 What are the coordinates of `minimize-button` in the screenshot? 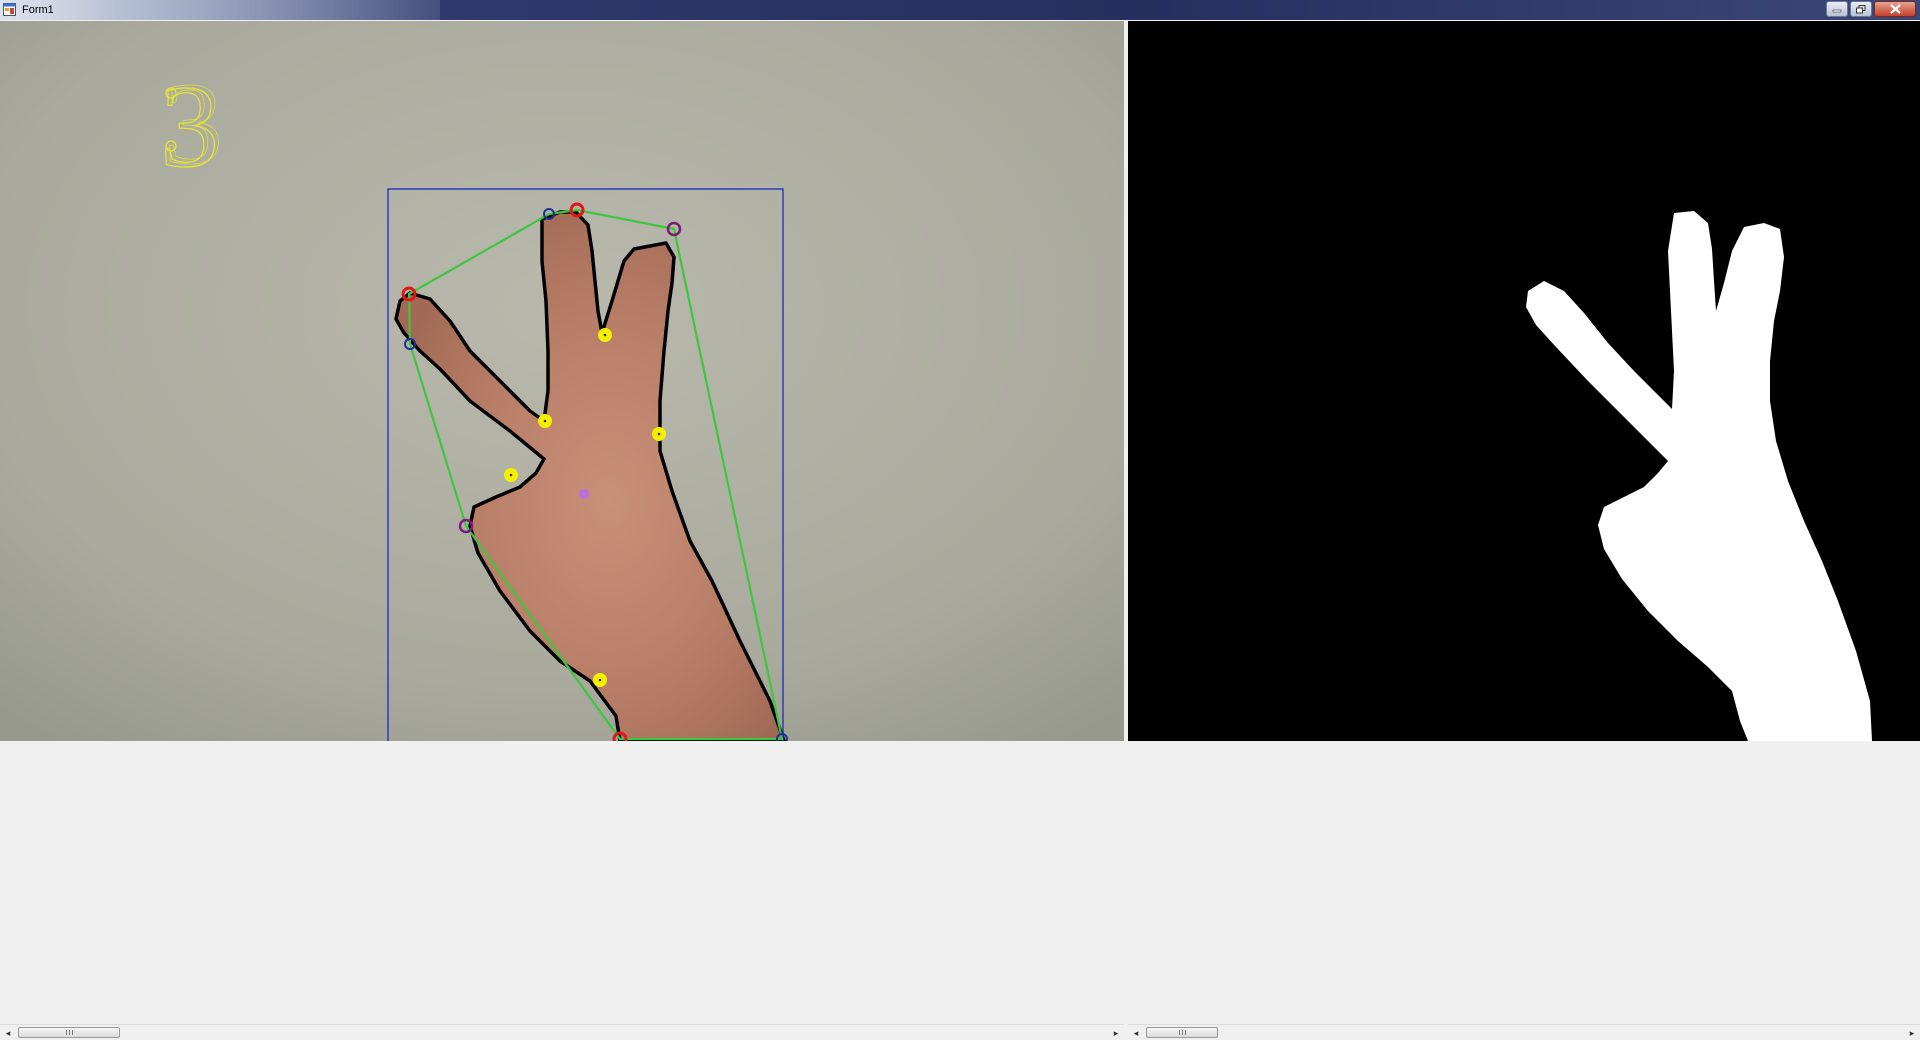 It's located at (1837, 9).